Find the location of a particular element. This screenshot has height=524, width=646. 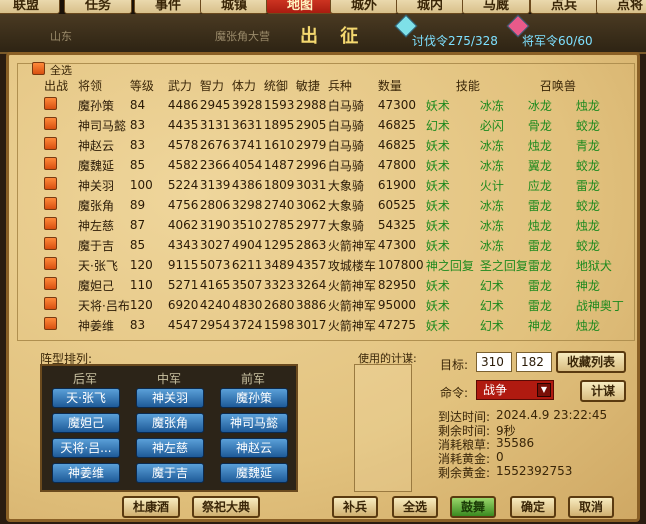

formation-slot: 神赵云 is located at coordinates (254, 448).